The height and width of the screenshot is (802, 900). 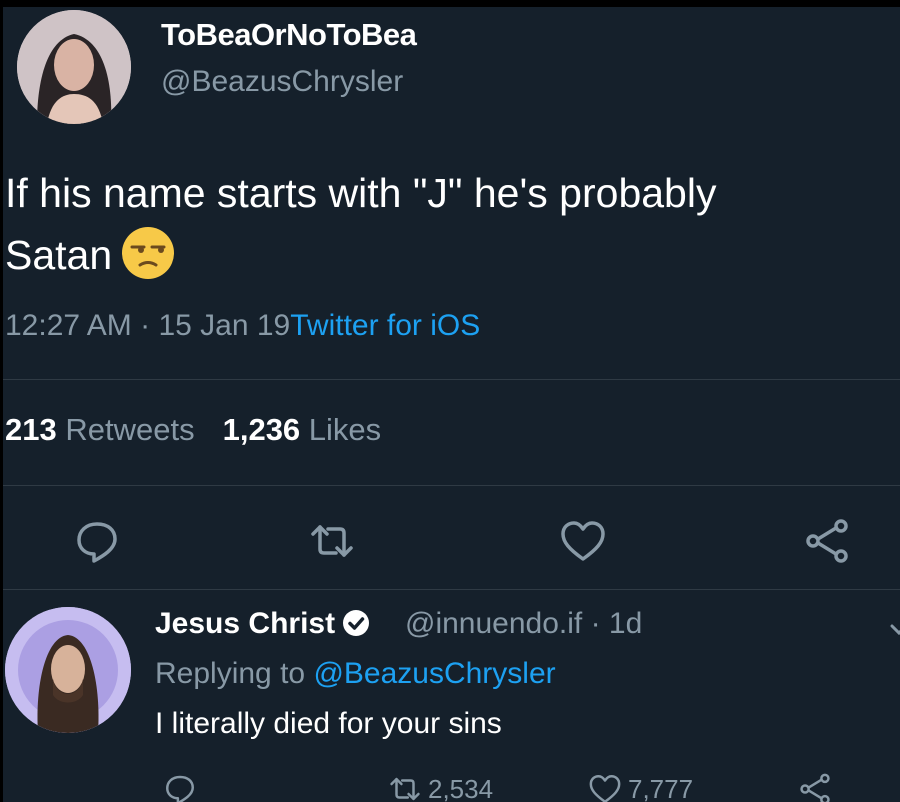 I want to click on reply-share-icon, so click(x=818, y=785).